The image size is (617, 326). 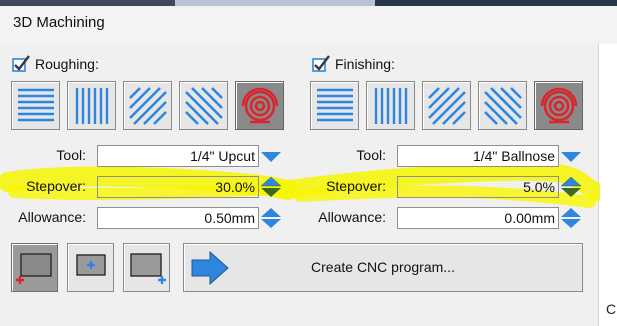 I want to click on finishing-vertical-button, so click(x=390, y=105).